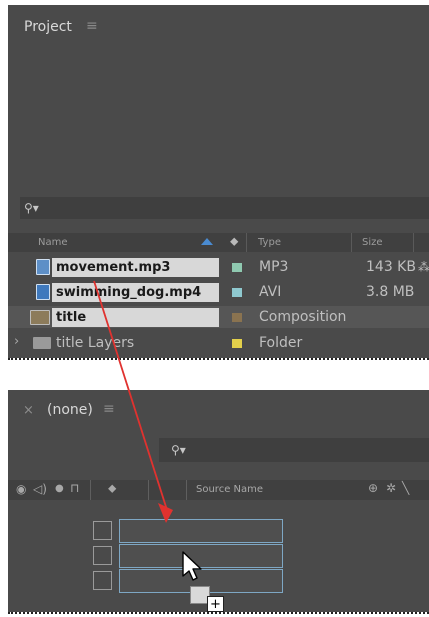 The height and width of the screenshot is (617, 429). What do you see at coordinates (130, 395) in the screenshot?
I see `drag-arrow-line` at bounding box center [130, 395].